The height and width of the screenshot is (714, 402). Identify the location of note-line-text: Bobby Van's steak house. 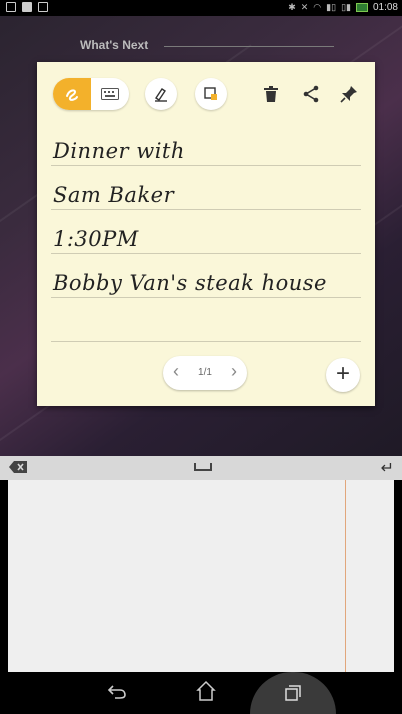
(190, 283).